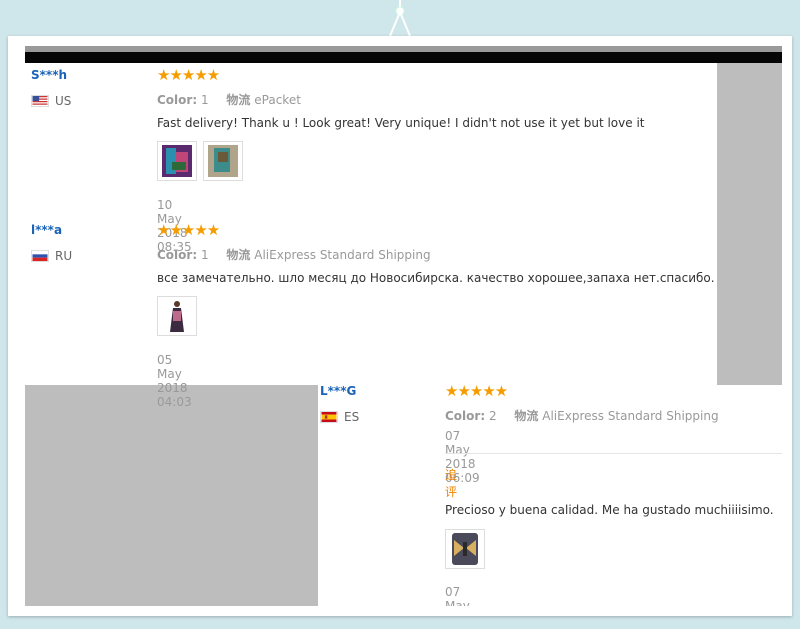  I want to click on hanger-hook-icon, so click(400, 18).